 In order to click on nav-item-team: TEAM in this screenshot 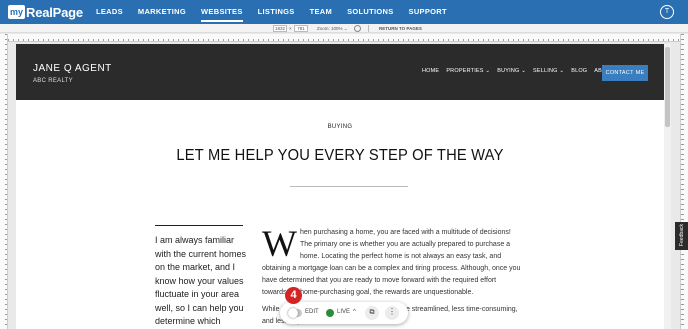, I will do `click(321, 12)`.